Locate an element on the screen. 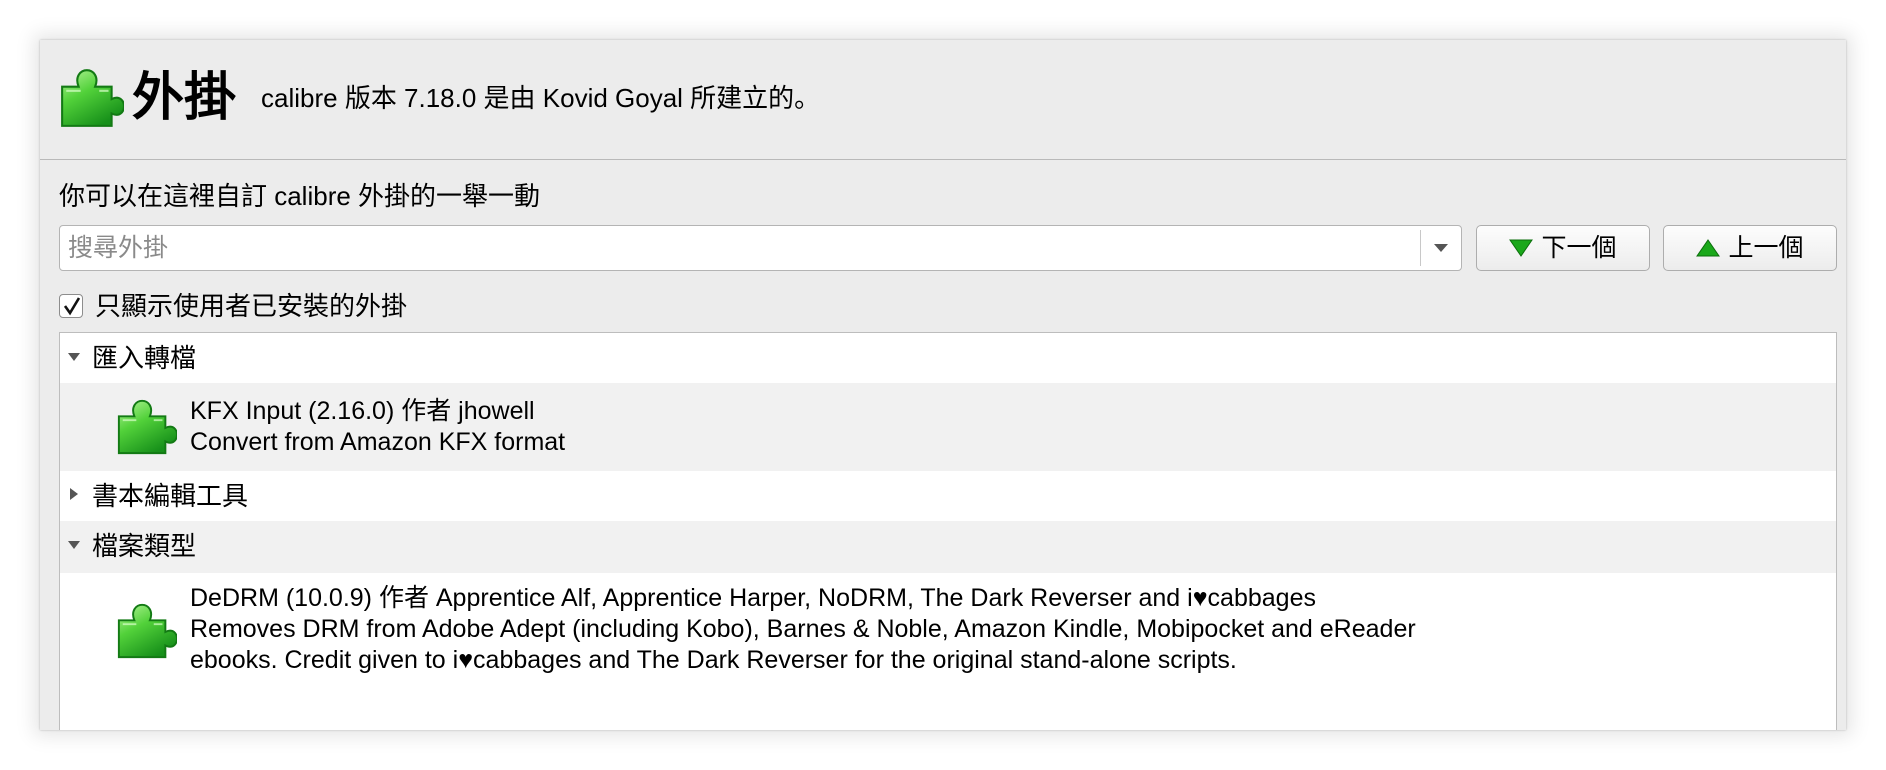  find-next-label: 下一個 is located at coordinates (1579, 248).